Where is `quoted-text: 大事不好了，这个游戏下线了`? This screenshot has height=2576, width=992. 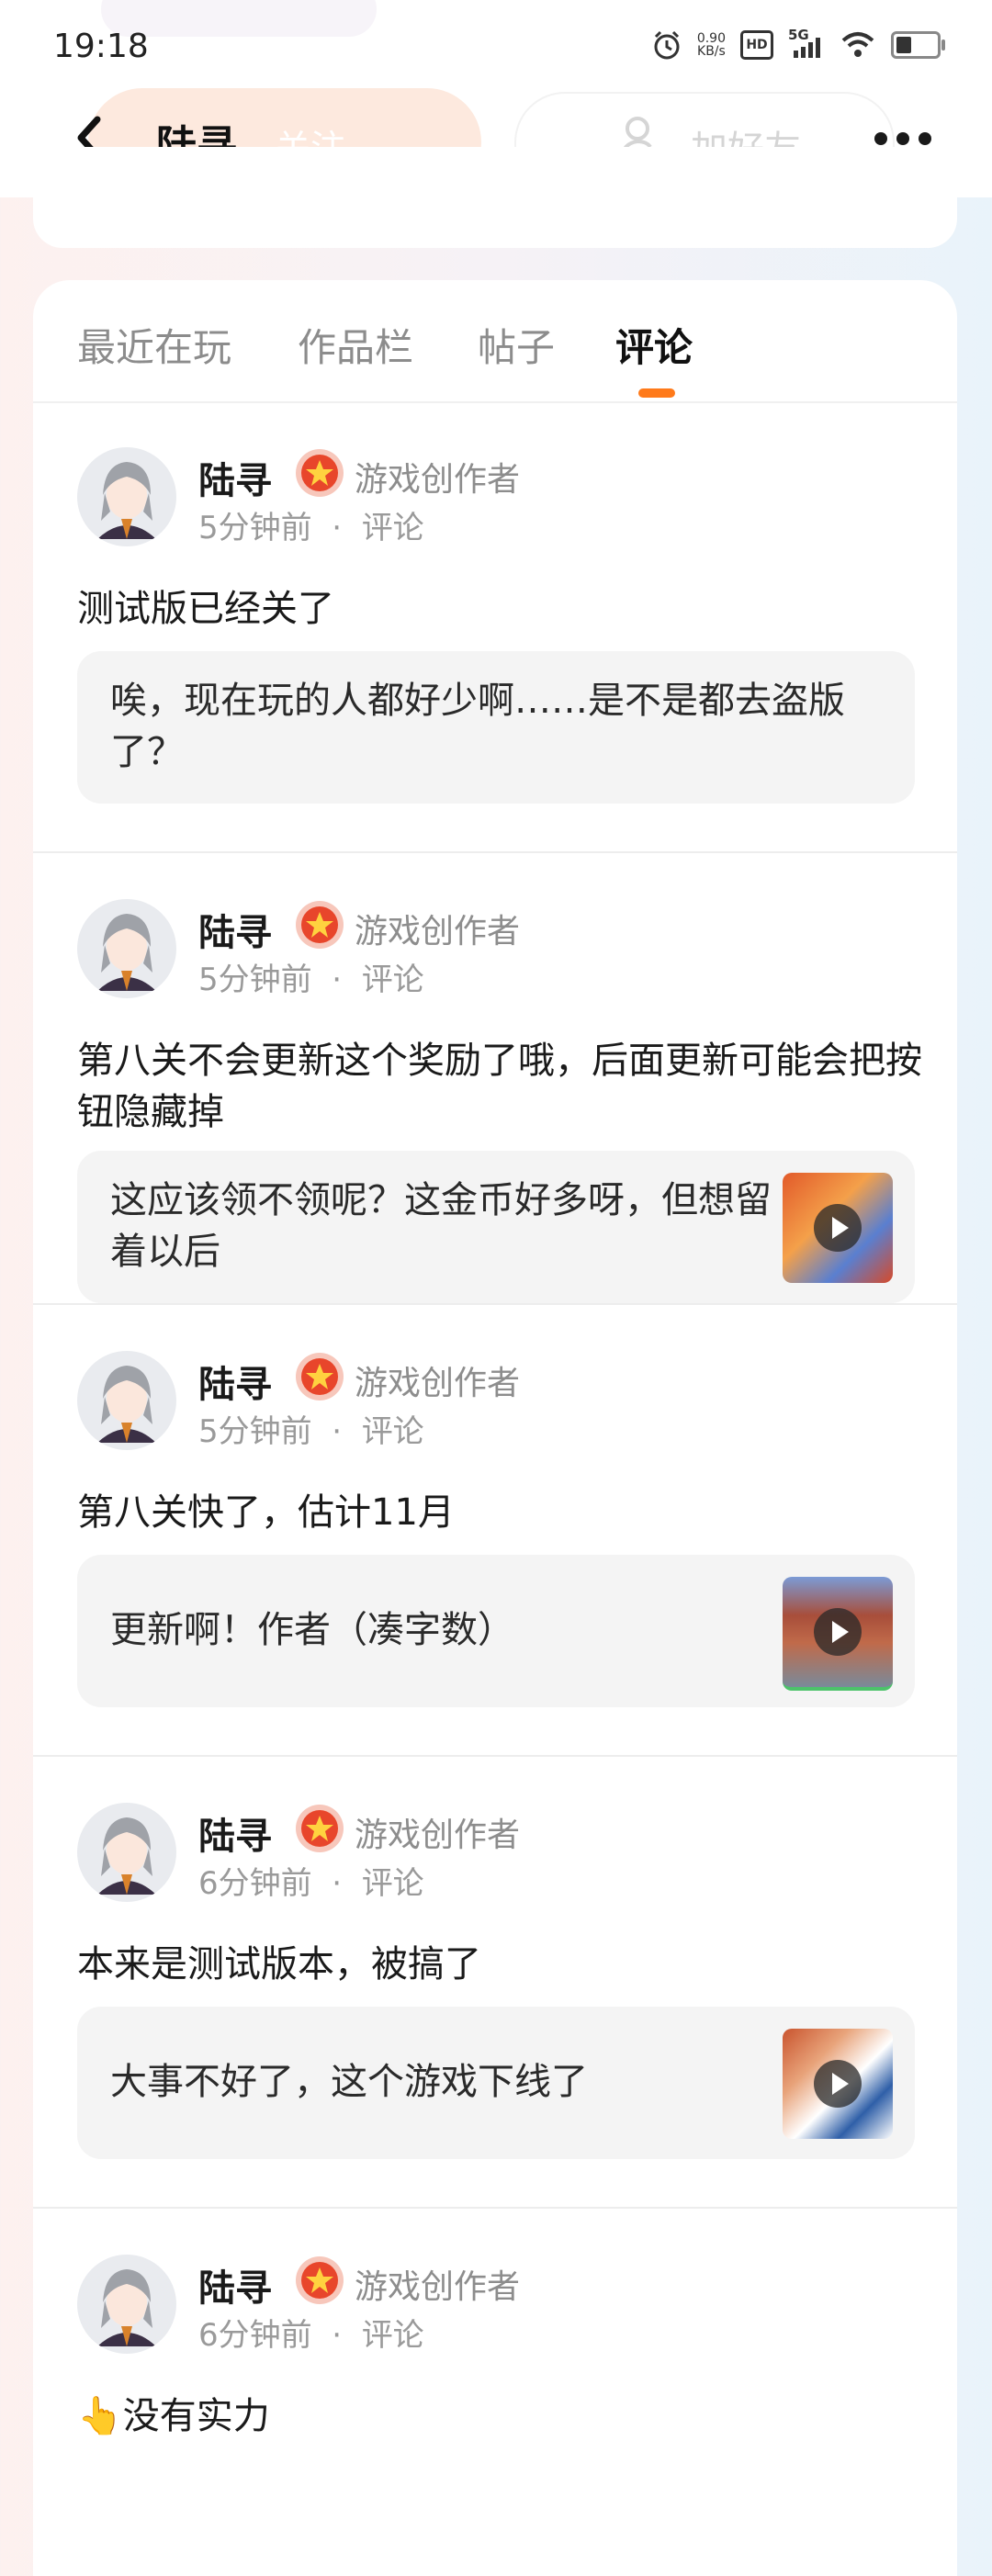
quoted-text: 大事不好了，这个游戏下线了 is located at coordinates (349, 2082).